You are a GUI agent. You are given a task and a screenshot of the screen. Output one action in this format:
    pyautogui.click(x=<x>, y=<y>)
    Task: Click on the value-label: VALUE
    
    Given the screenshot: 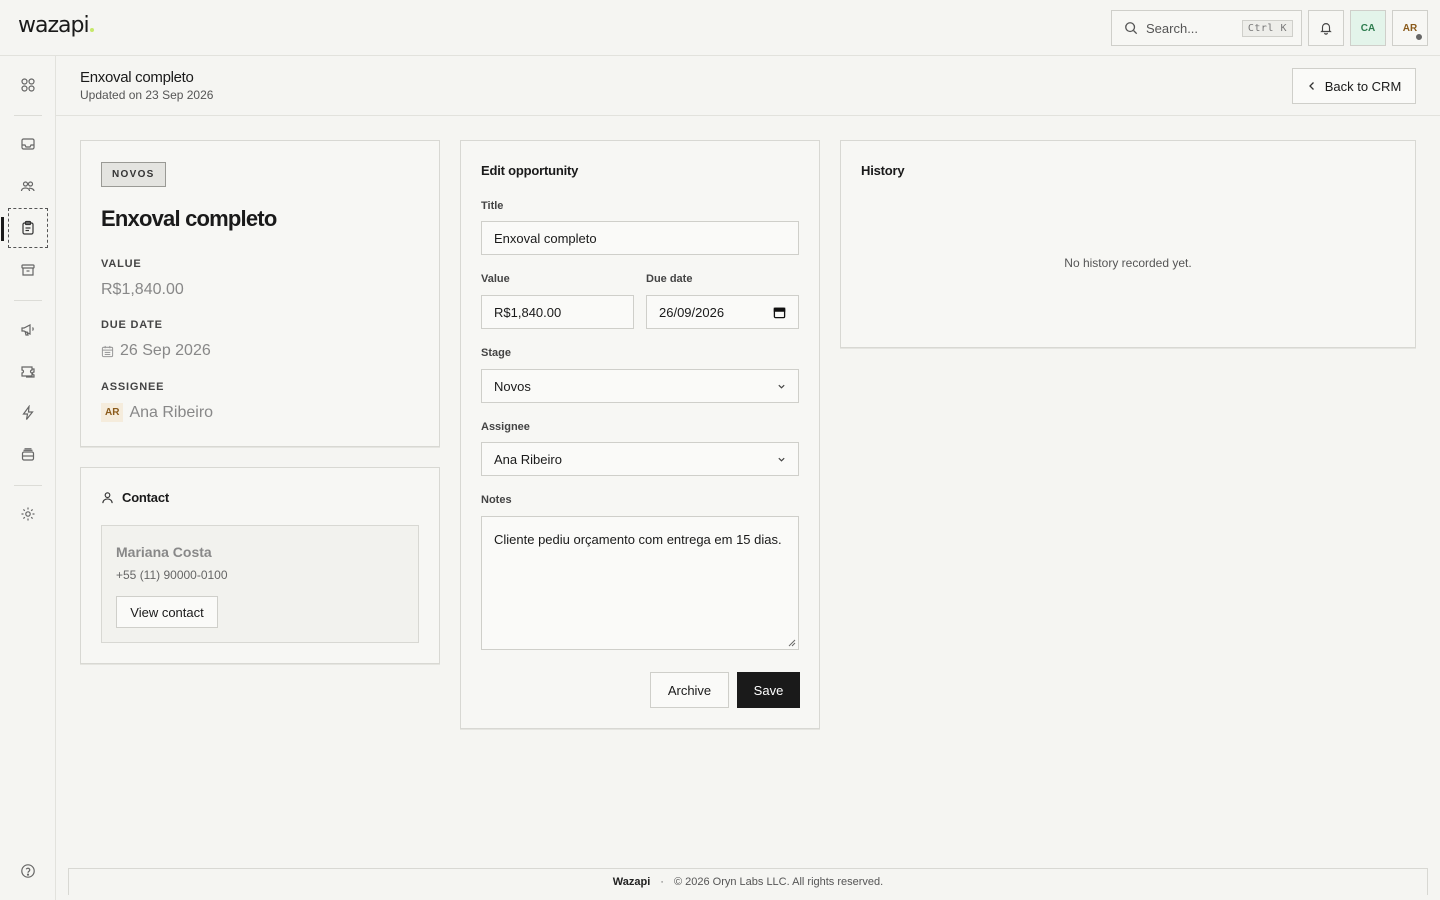 What is the action you would take?
    pyautogui.click(x=121, y=264)
    